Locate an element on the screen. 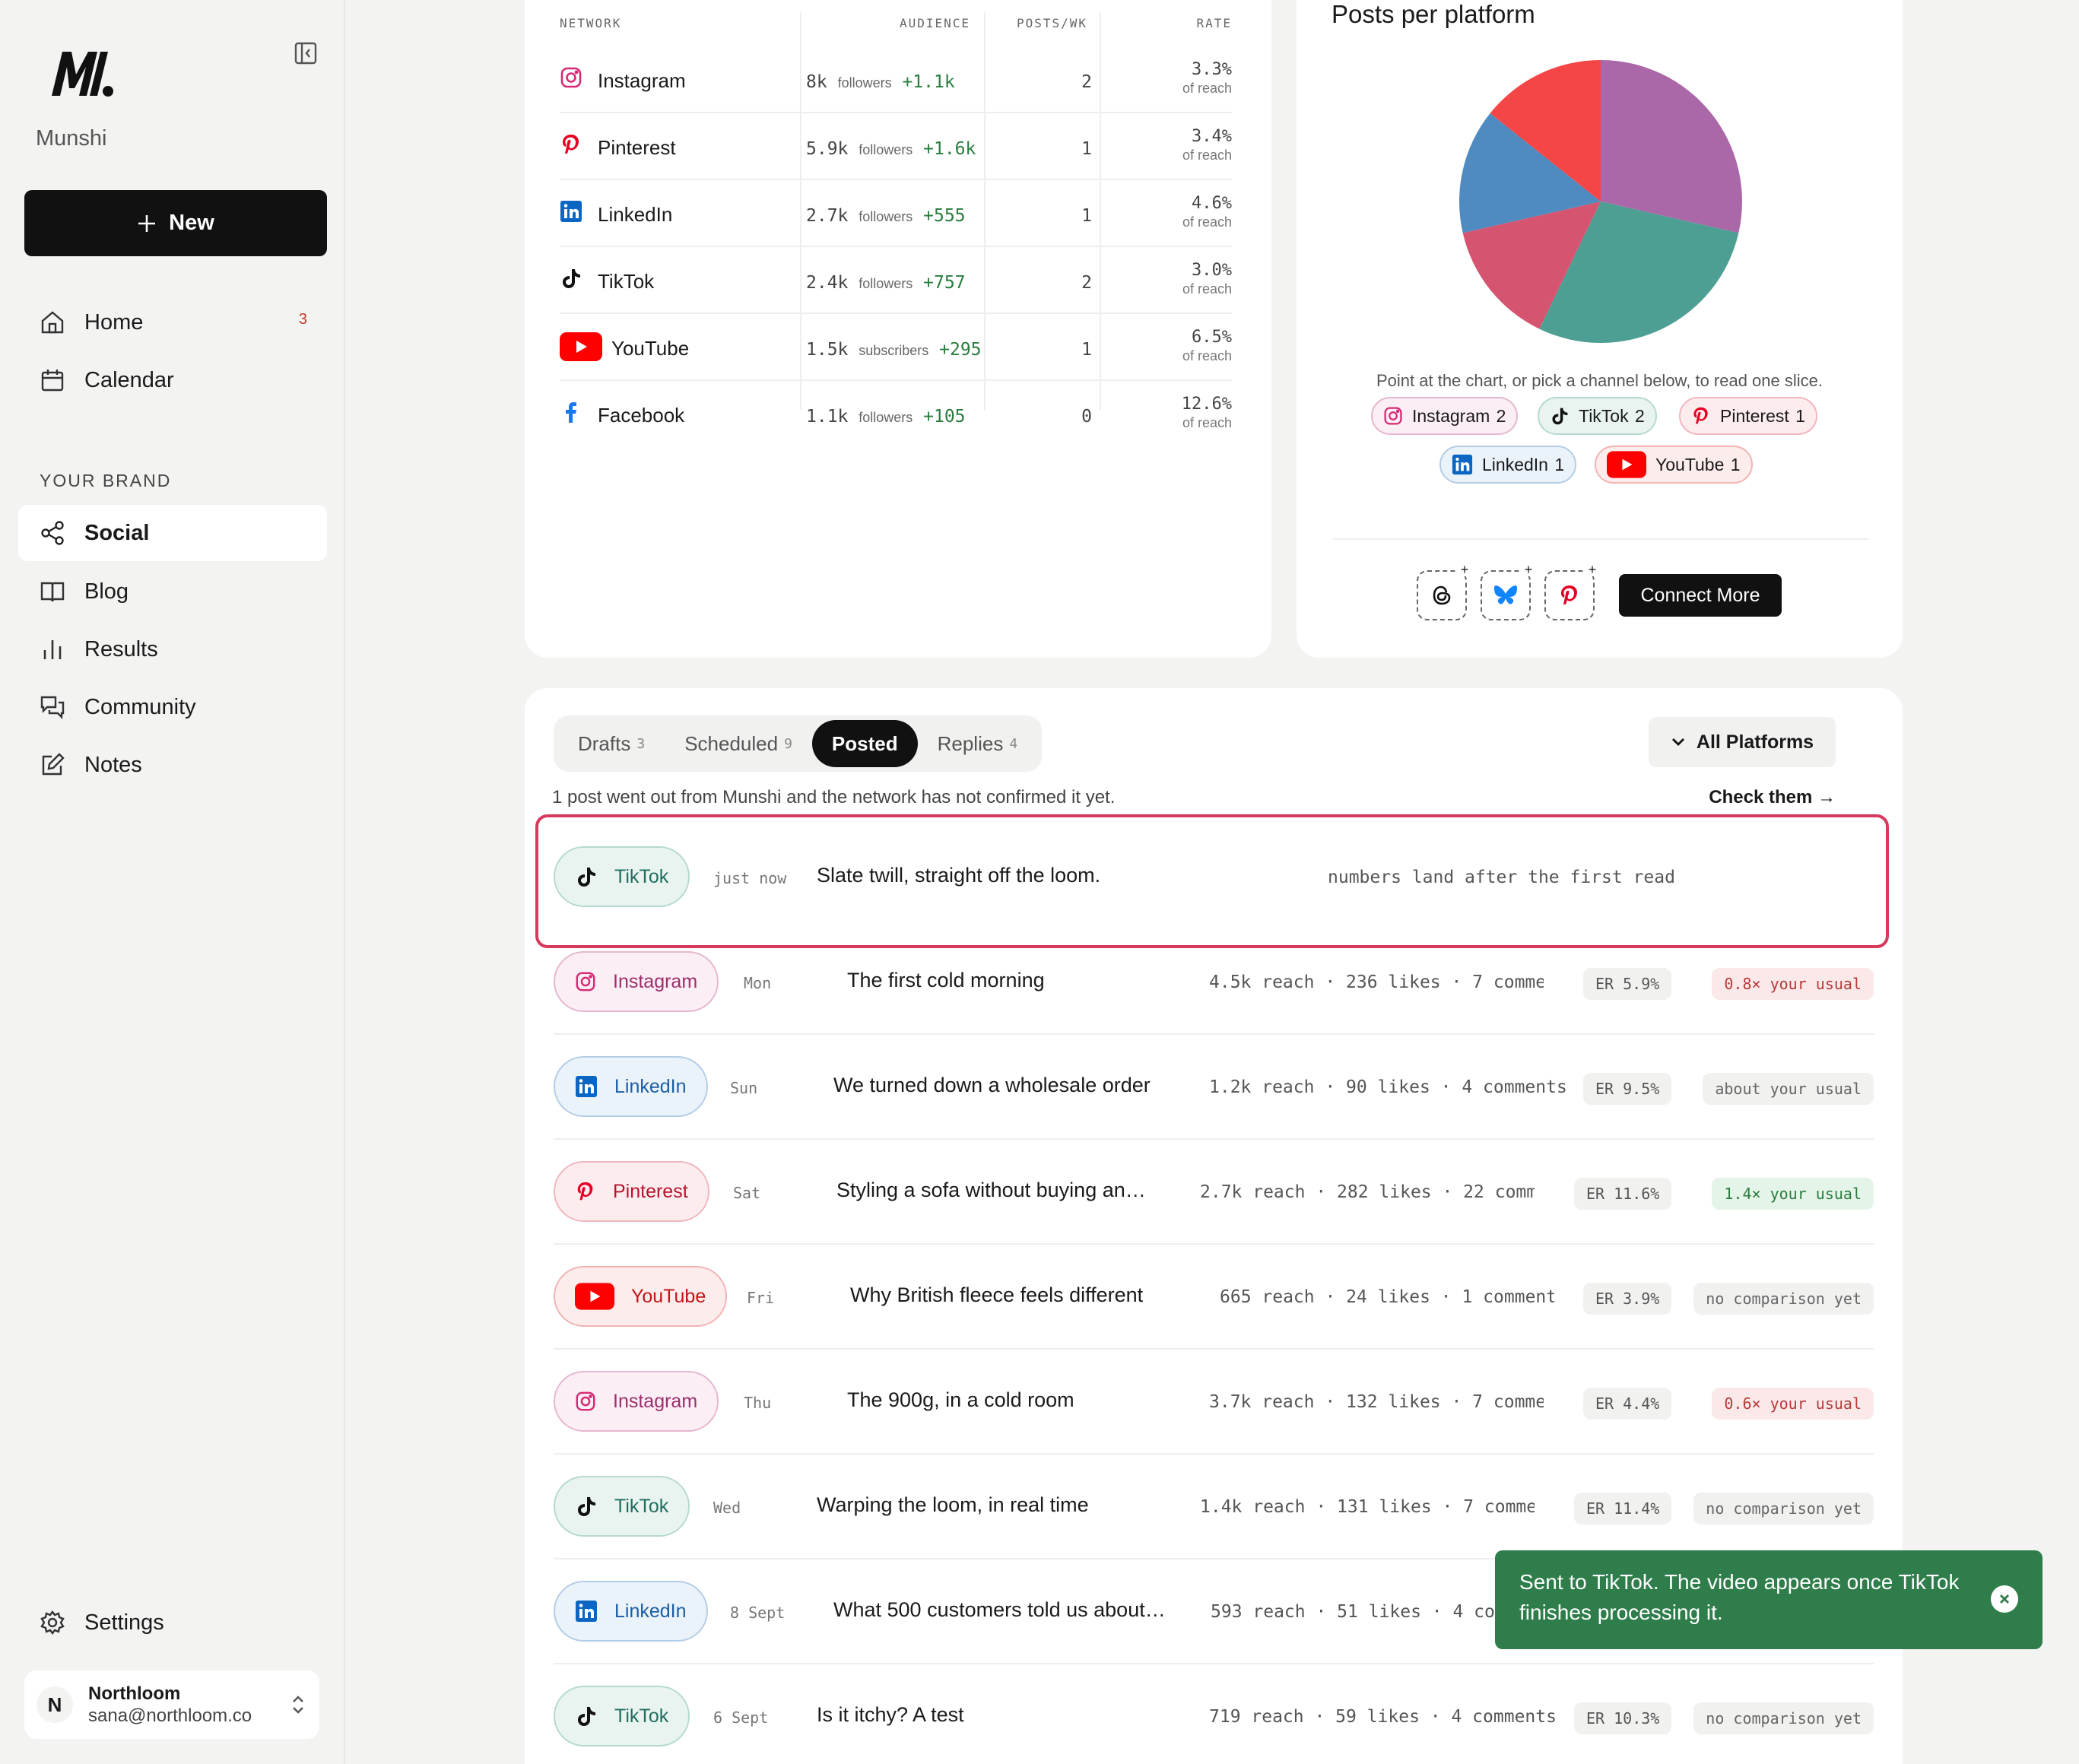  platform-filter-dropdown: All Platforms is located at coordinates (1742, 742).